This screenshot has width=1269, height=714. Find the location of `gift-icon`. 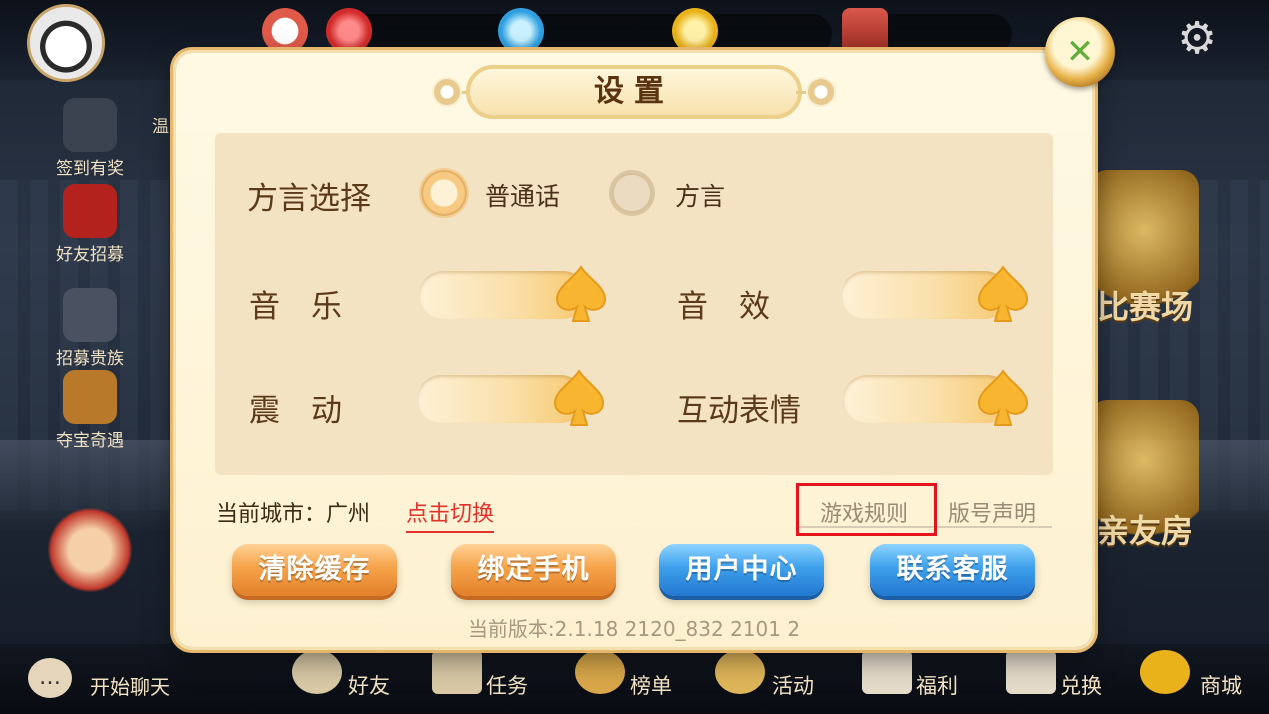

gift-icon is located at coordinates (887, 672).